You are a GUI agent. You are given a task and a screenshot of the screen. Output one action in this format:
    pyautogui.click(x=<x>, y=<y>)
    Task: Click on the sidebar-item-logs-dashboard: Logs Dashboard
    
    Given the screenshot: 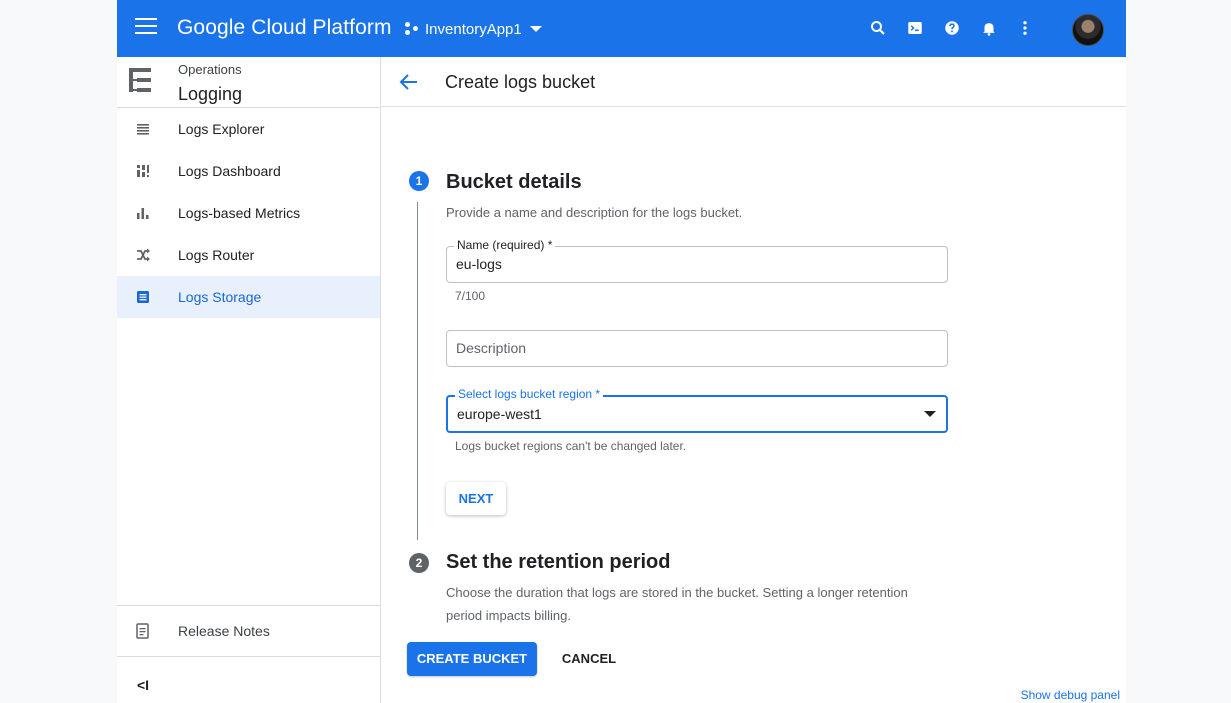 What is the action you would take?
    pyautogui.click(x=248, y=171)
    